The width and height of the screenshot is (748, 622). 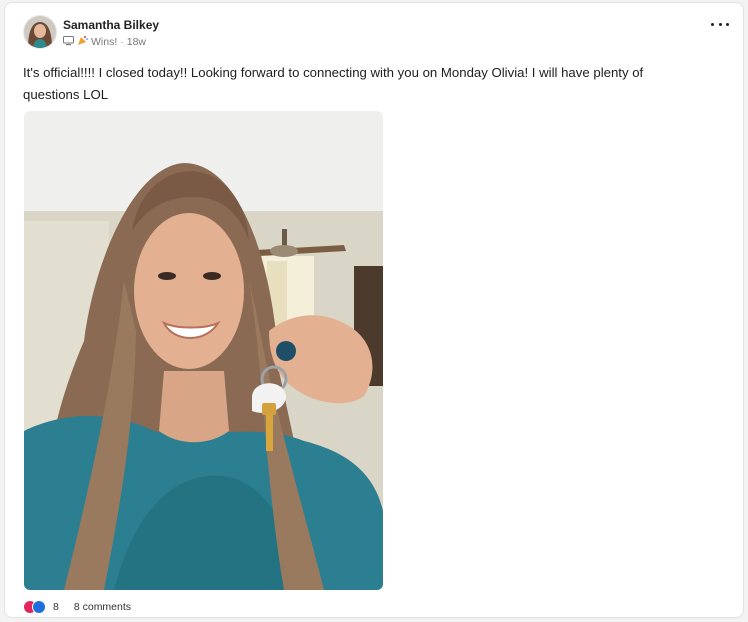 I want to click on monitor-icon, so click(x=68, y=42).